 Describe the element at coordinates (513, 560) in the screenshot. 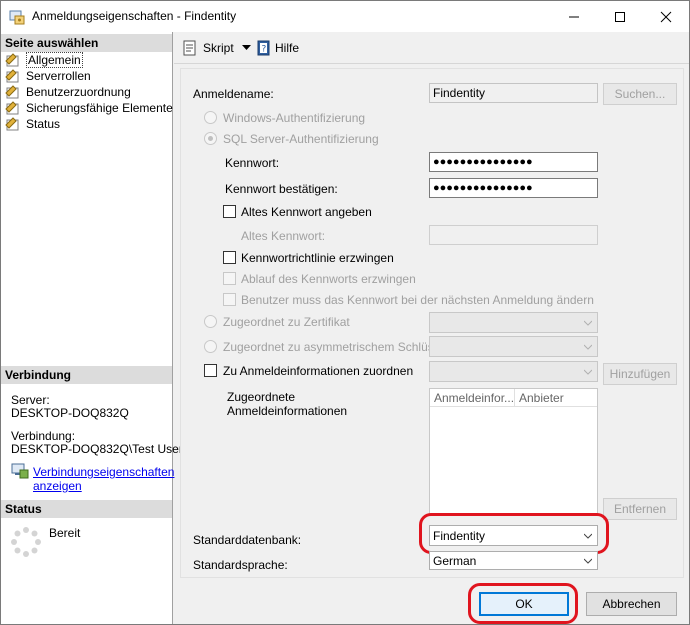

I see `default-language-select: German` at that location.